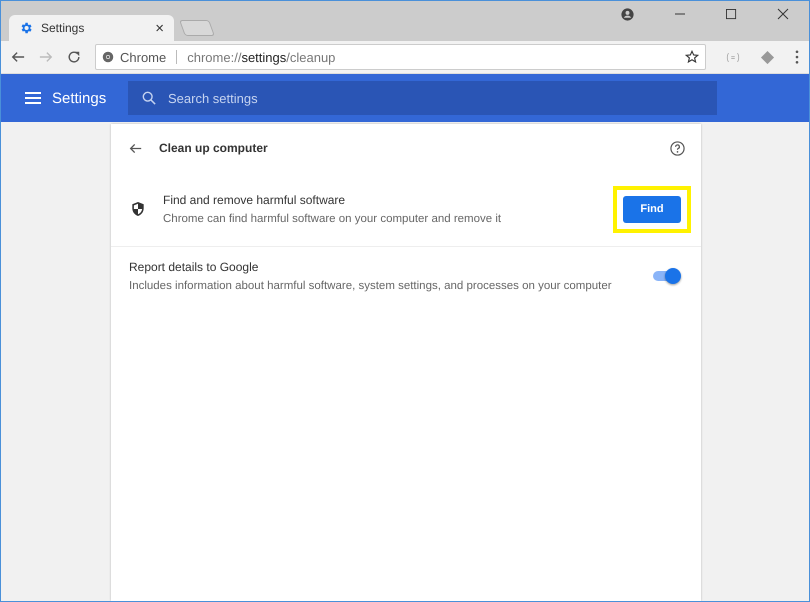 The width and height of the screenshot is (810, 602). Describe the element at coordinates (652, 209) in the screenshot. I see `find-button: Find` at that location.